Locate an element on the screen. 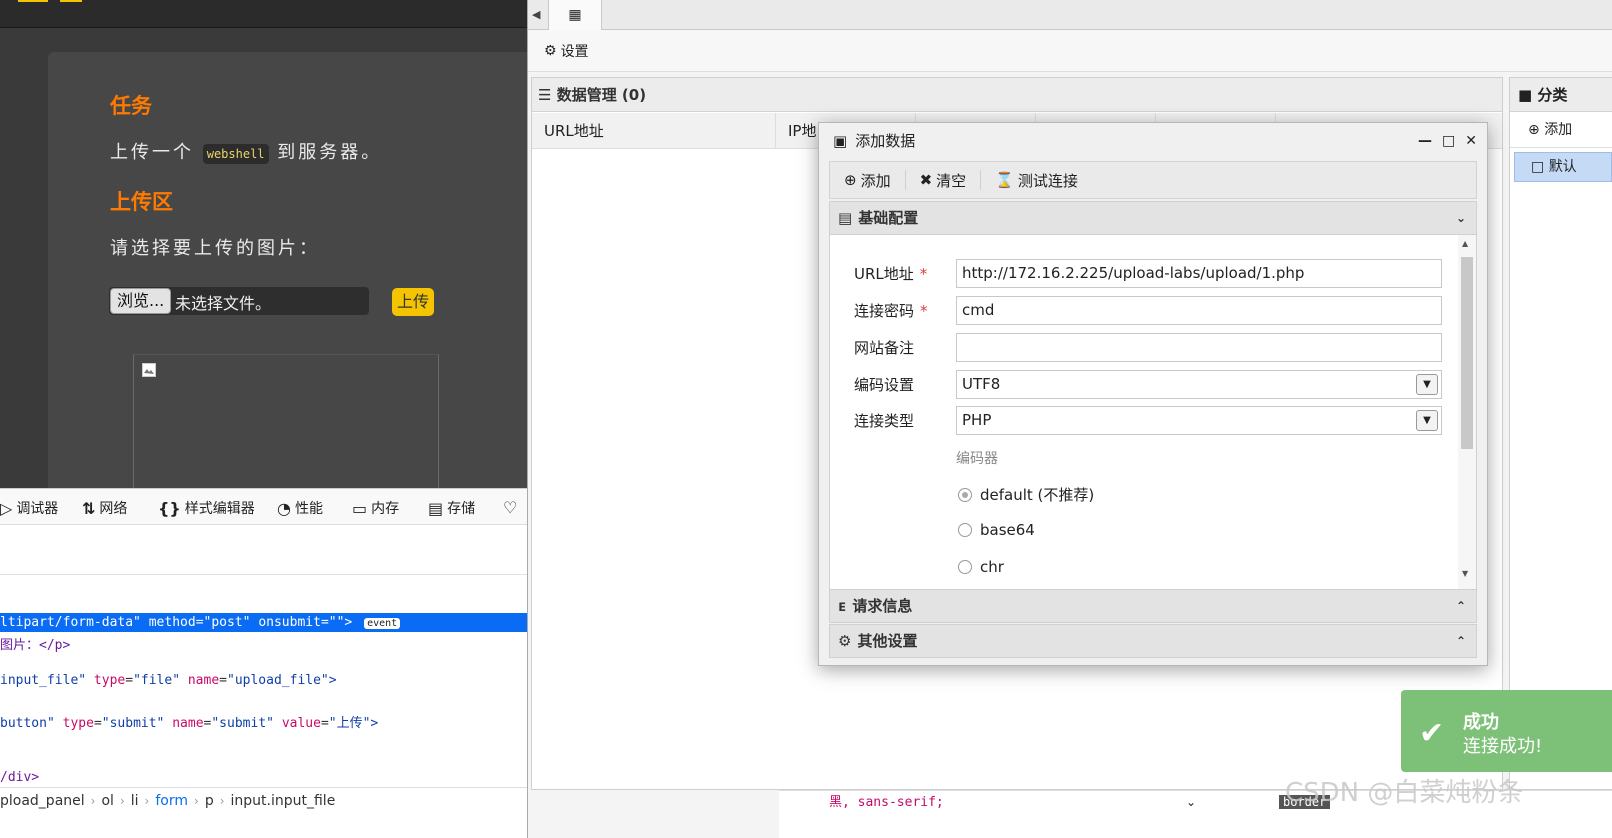  event-badge: event is located at coordinates (382, 623).